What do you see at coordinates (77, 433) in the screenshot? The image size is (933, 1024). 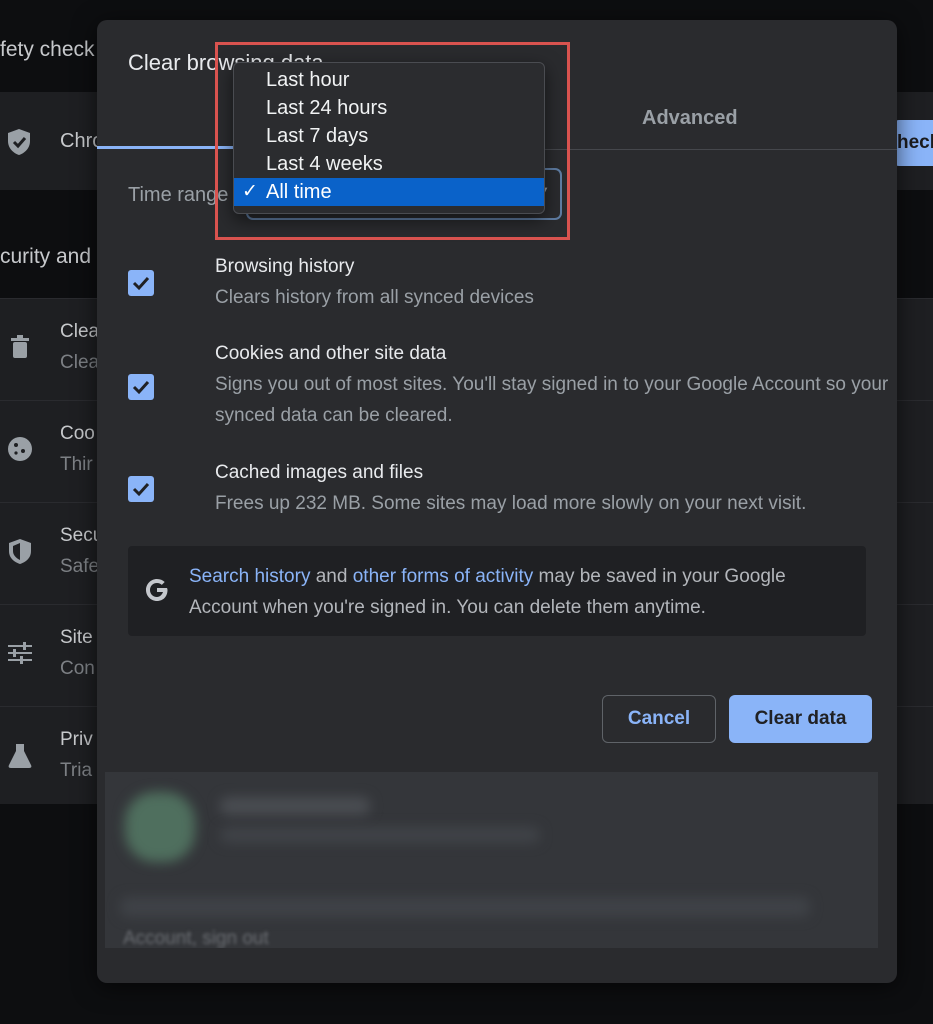 I see `row-title: Coo` at bounding box center [77, 433].